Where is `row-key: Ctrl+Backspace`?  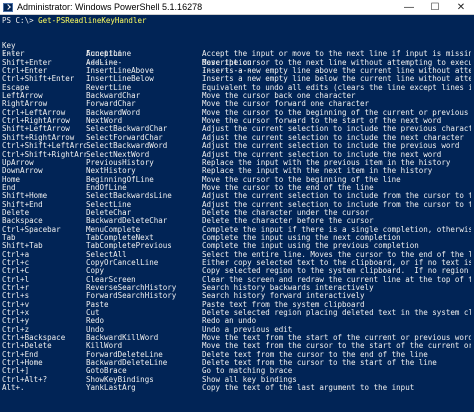
row-key: Ctrl+Backspace is located at coordinates (34, 338).